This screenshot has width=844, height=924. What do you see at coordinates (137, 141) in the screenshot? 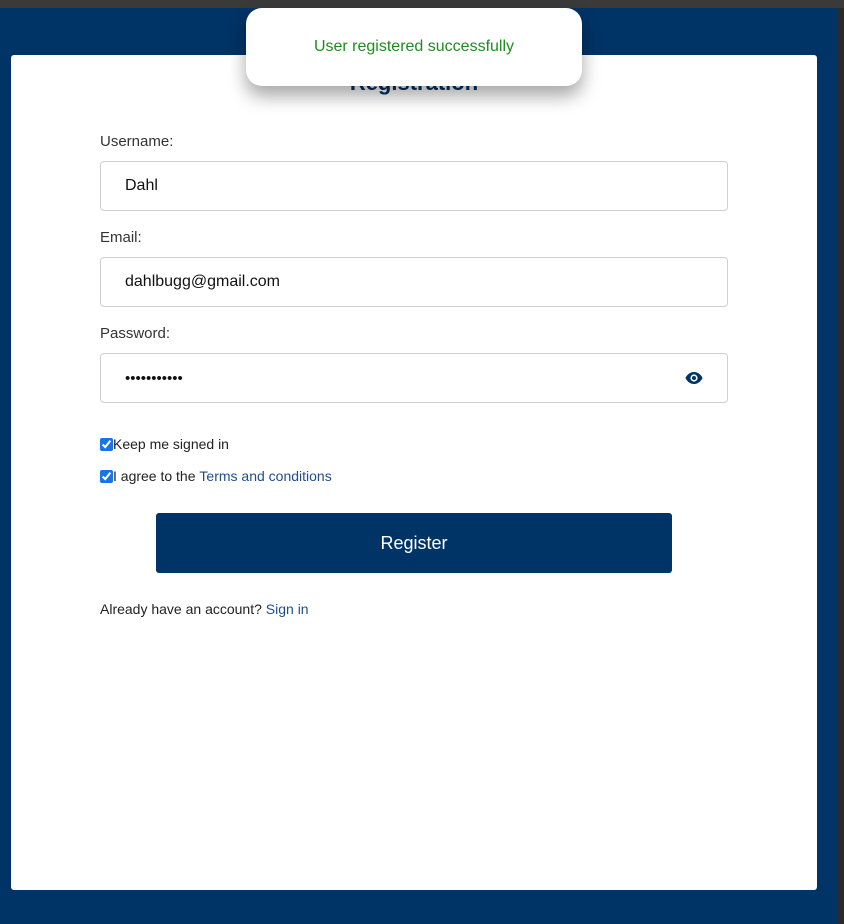
I see `username-label: Username:` at bounding box center [137, 141].